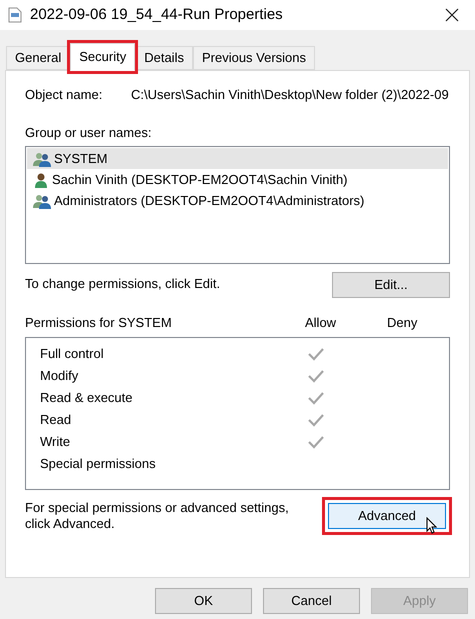  I want to click on list-item: Sachin Vinith (DESKTOP-EM2OOT4\Sachin Vinith), so click(237, 179).